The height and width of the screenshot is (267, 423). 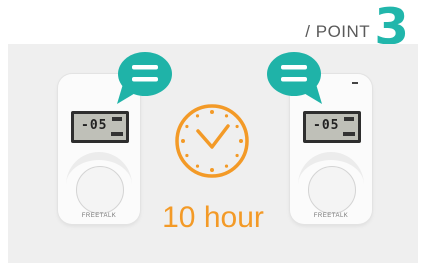 I want to click on duration-caption: 10 hour, so click(x=213, y=217).